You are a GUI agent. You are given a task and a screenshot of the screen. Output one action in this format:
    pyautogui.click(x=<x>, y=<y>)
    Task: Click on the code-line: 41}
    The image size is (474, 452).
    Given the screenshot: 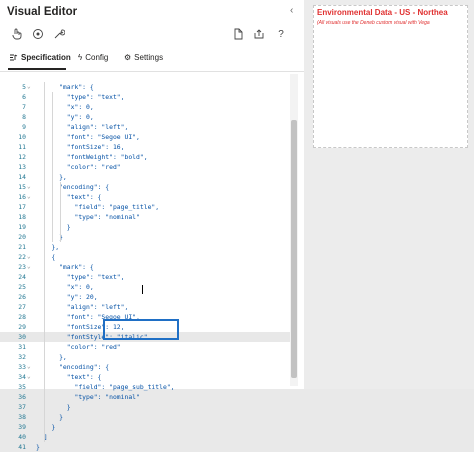 What is the action you would take?
    pyautogui.click(x=145, y=447)
    